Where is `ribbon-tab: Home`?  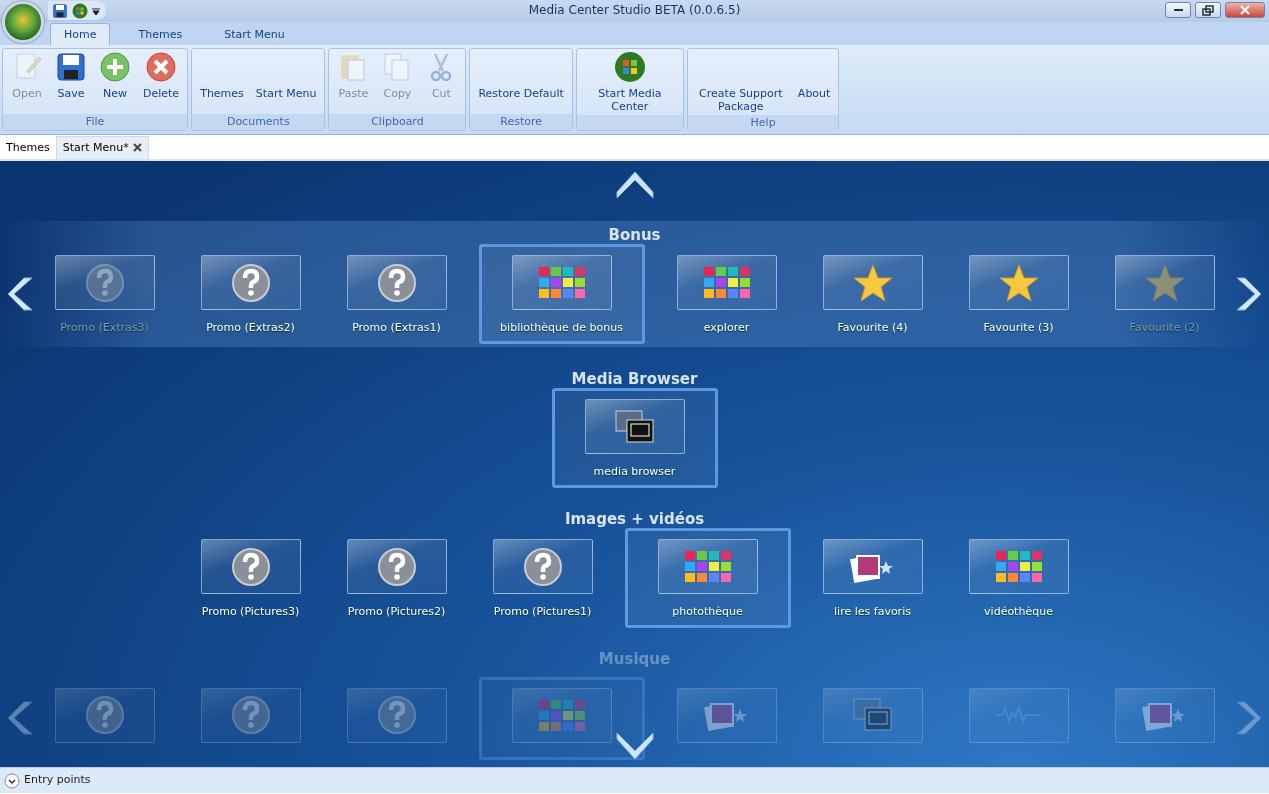
ribbon-tab: Home is located at coordinates (80, 33).